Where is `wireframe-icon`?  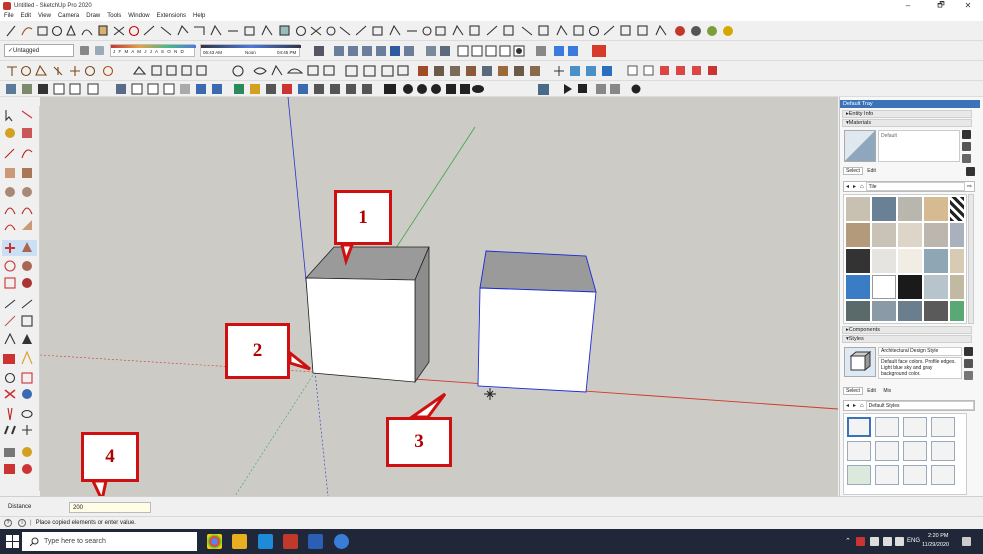 wireframe-icon is located at coordinates (353, 51).